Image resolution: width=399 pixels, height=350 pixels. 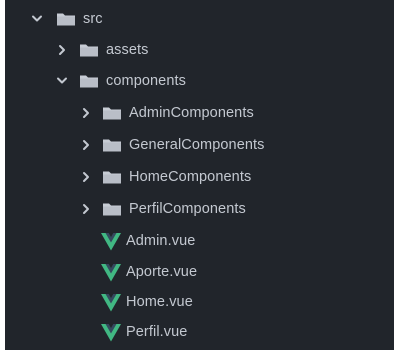 What do you see at coordinates (199, 81) in the screenshot?
I see `tree-item-components: components` at bounding box center [199, 81].